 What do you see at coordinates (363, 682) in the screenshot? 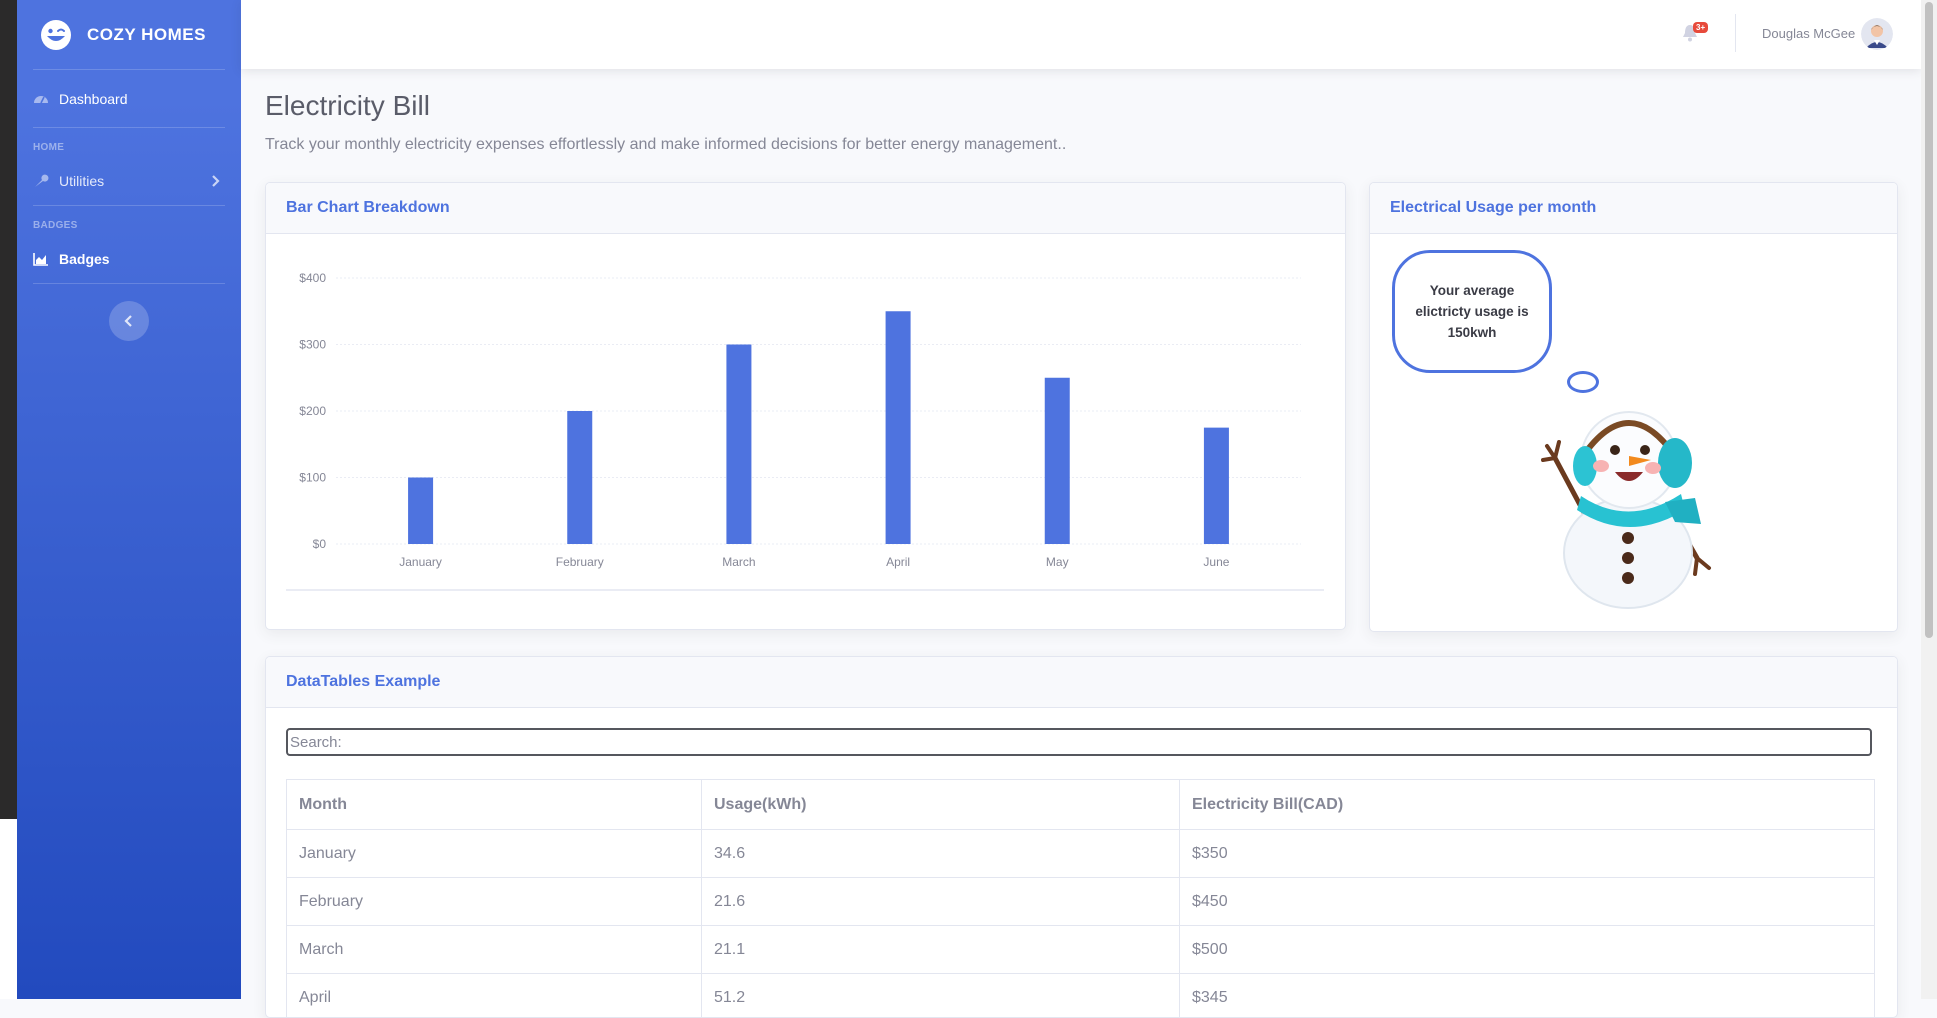
I see `card-title: DataTables Example` at bounding box center [363, 682].